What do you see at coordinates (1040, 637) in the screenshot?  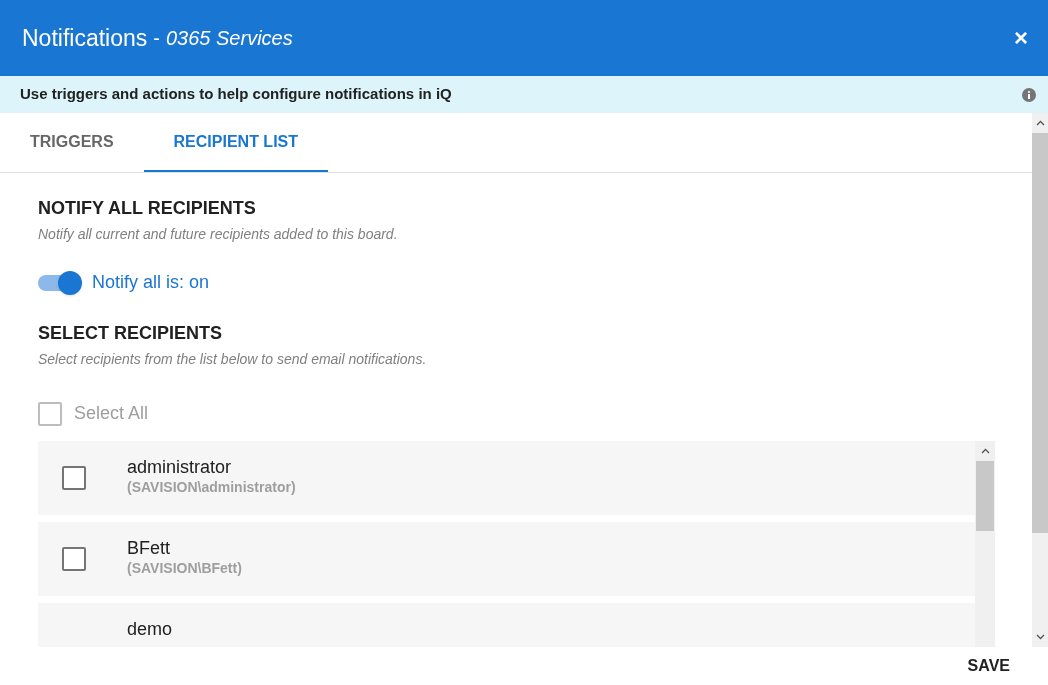 I see `scroll-down-icon` at bounding box center [1040, 637].